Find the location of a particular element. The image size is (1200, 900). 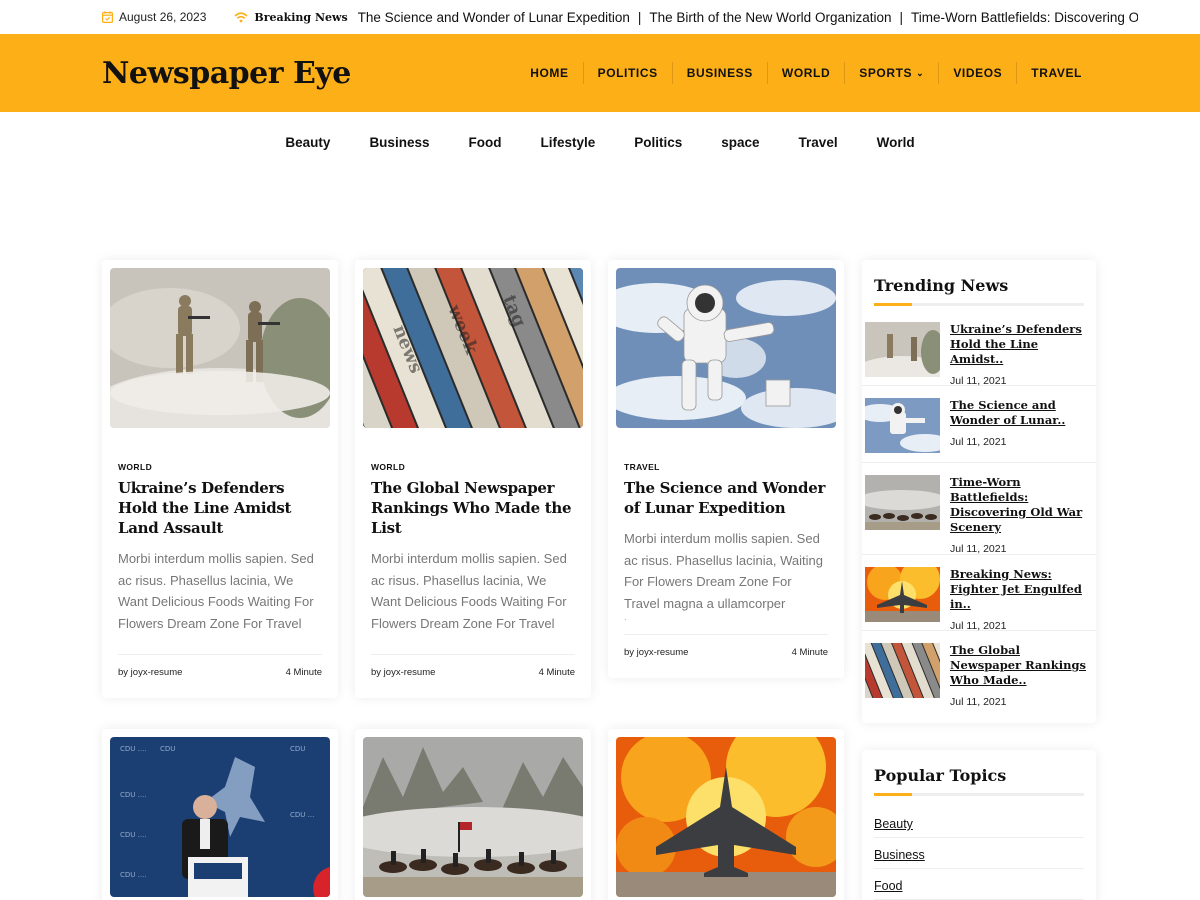

article-category: TRAVEL is located at coordinates (726, 467).